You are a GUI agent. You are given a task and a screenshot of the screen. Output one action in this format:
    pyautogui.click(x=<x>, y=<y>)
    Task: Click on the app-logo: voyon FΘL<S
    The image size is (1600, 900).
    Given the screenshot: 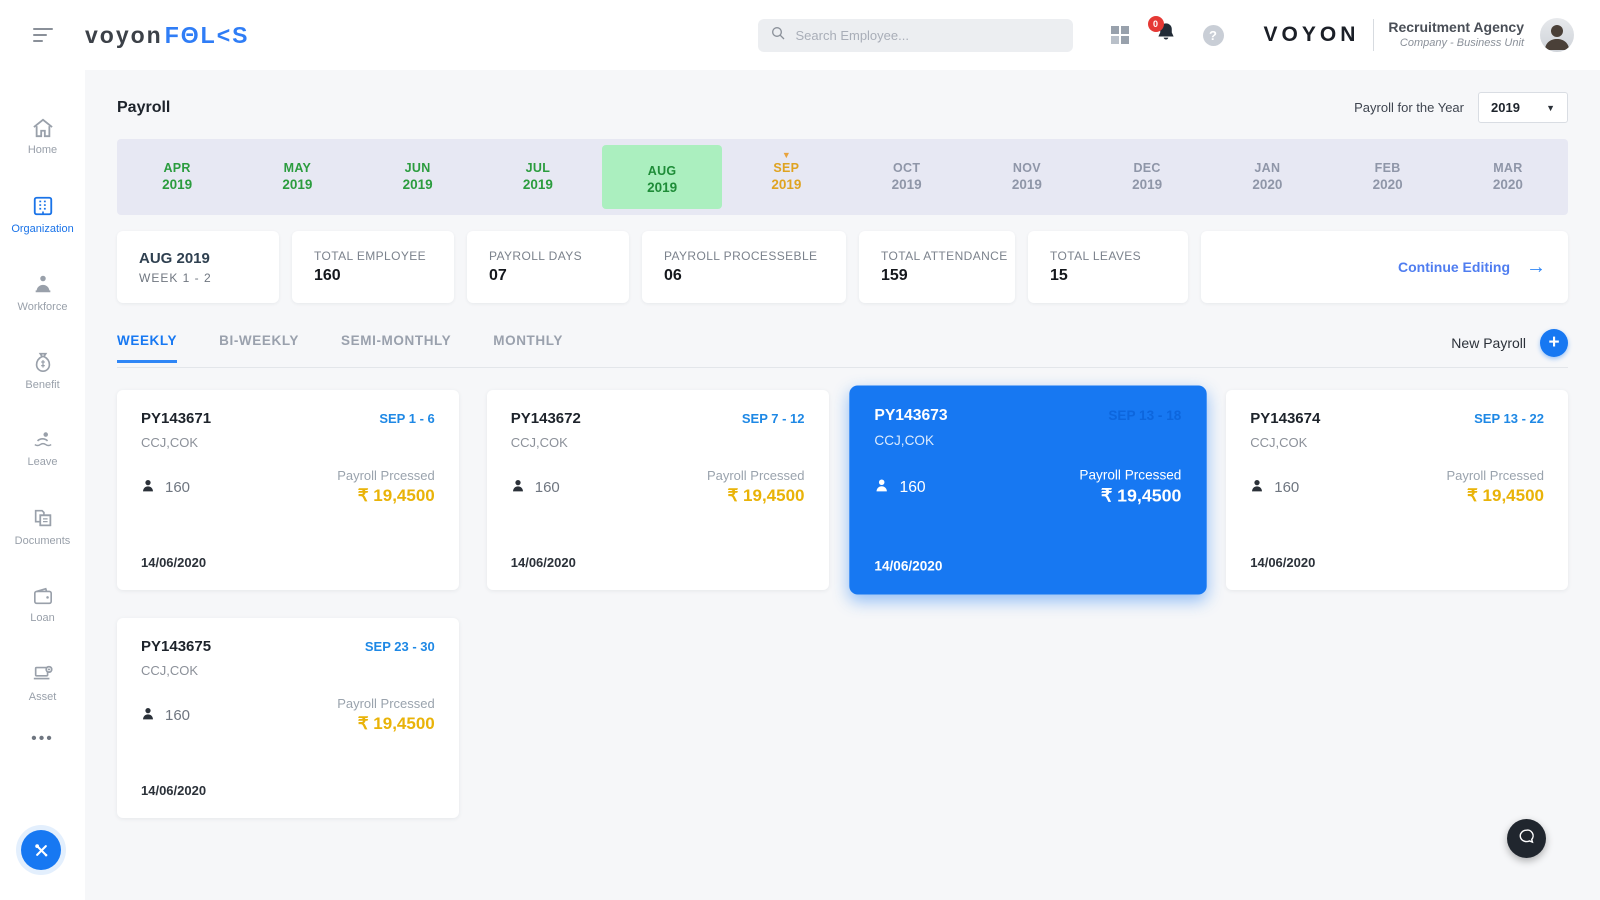 What is the action you would take?
    pyautogui.click(x=167, y=35)
    